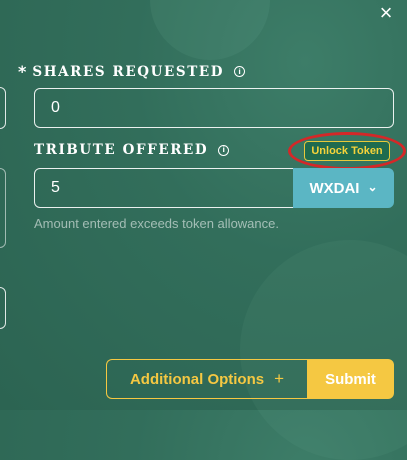 Image resolution: width=407 pixels, height=460 pixels. I want to click on shares-requested-label: * SHARES REQUESTED i, so click(132, 71).